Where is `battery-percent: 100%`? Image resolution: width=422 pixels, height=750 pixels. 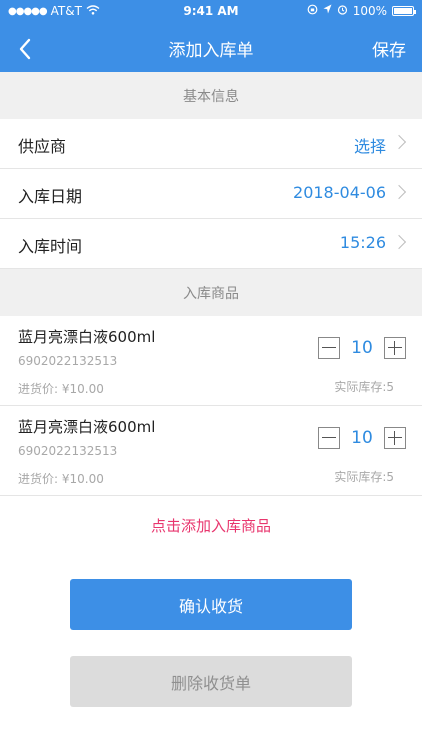 battery-percent: 100% is located at coordinates (369, 11).